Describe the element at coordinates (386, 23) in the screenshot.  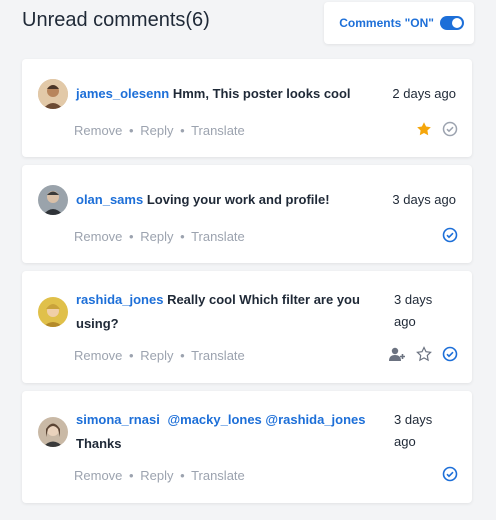
I see `comments-toggle-label: Comments "ON"` at that location.